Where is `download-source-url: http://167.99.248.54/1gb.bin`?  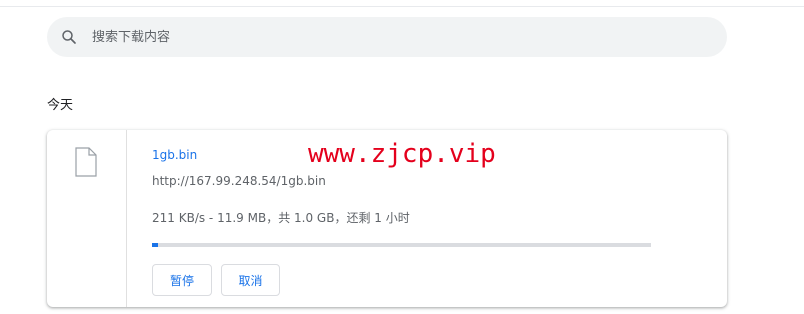
download-source-url: http://167.99.248.54/1gb.bin is located at coordinates (239, 181).